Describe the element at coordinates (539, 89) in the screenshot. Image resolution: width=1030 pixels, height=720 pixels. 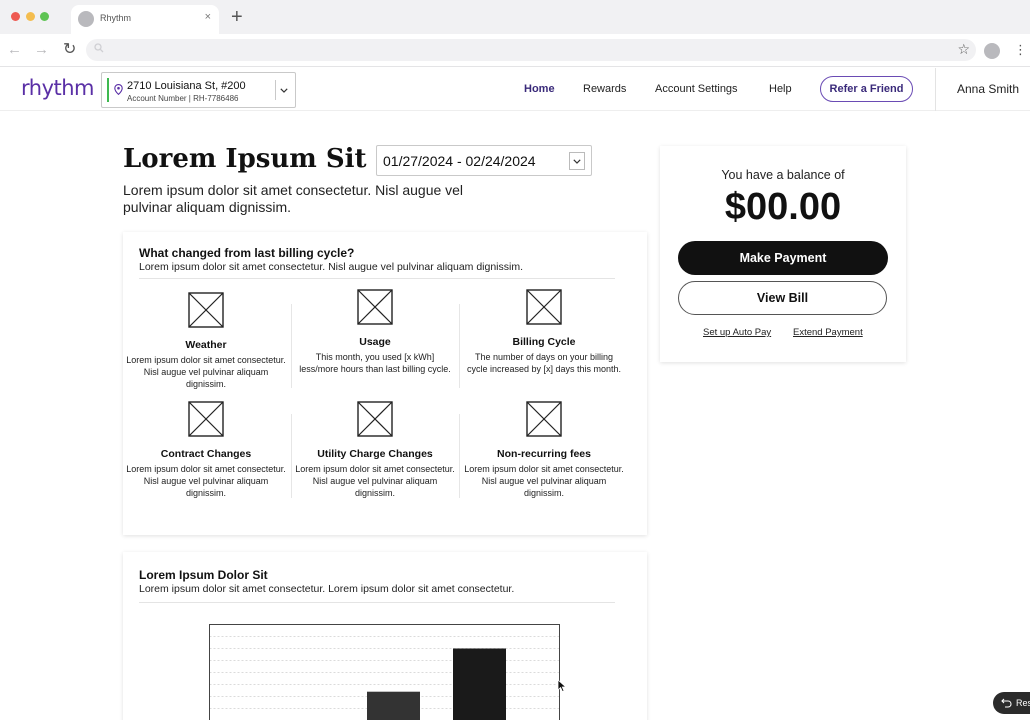
I see `nav-home: Home` at that location.